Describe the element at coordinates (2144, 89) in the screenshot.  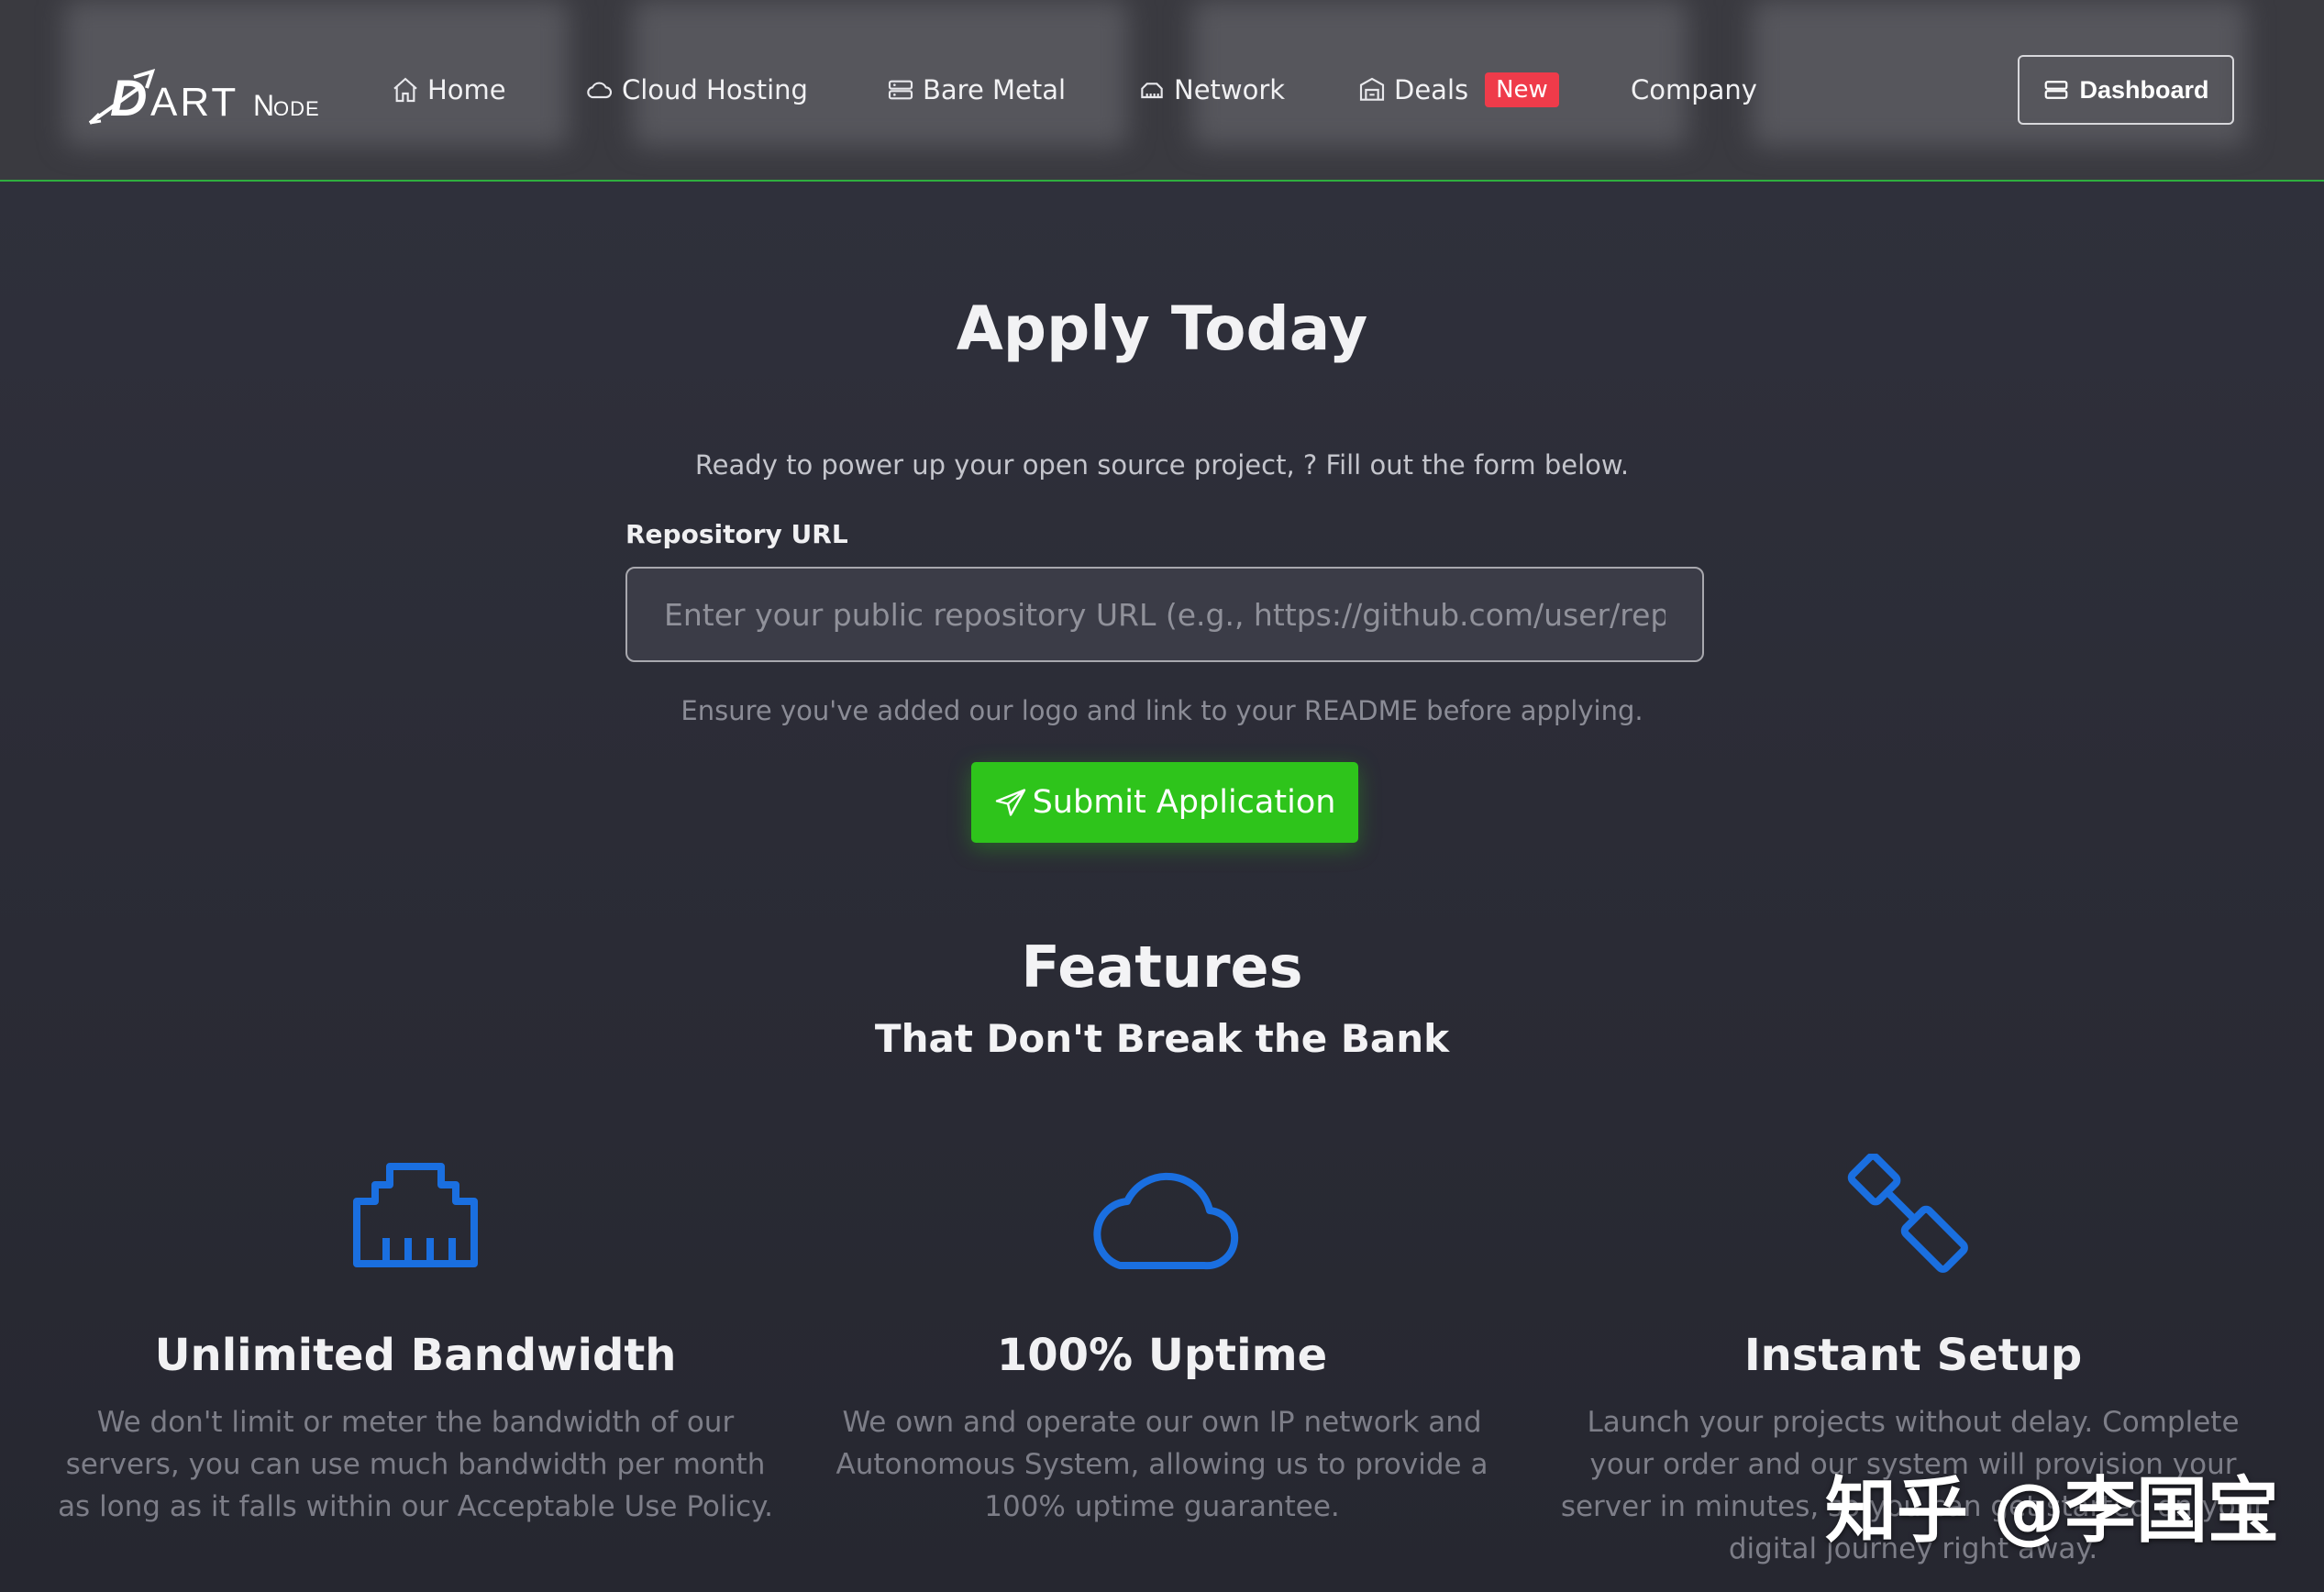
I see `dashboard-button-label: Dashboard` at that location.